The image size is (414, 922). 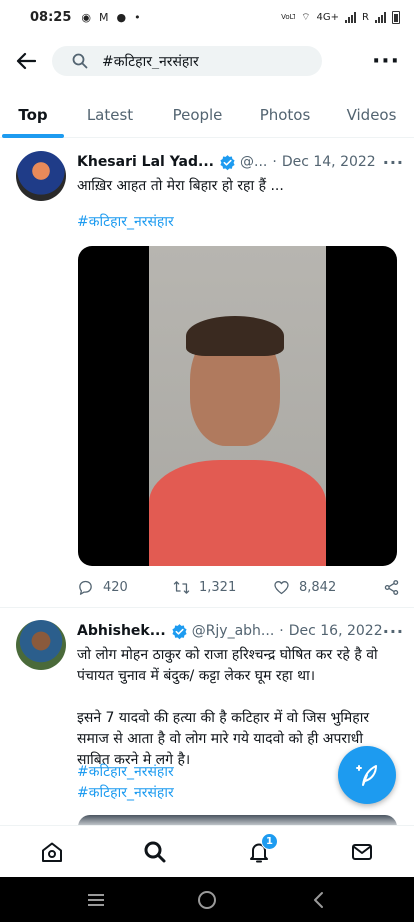 I want to click on notification-icons: ◉ M ● •, so click(x=110, y=17).